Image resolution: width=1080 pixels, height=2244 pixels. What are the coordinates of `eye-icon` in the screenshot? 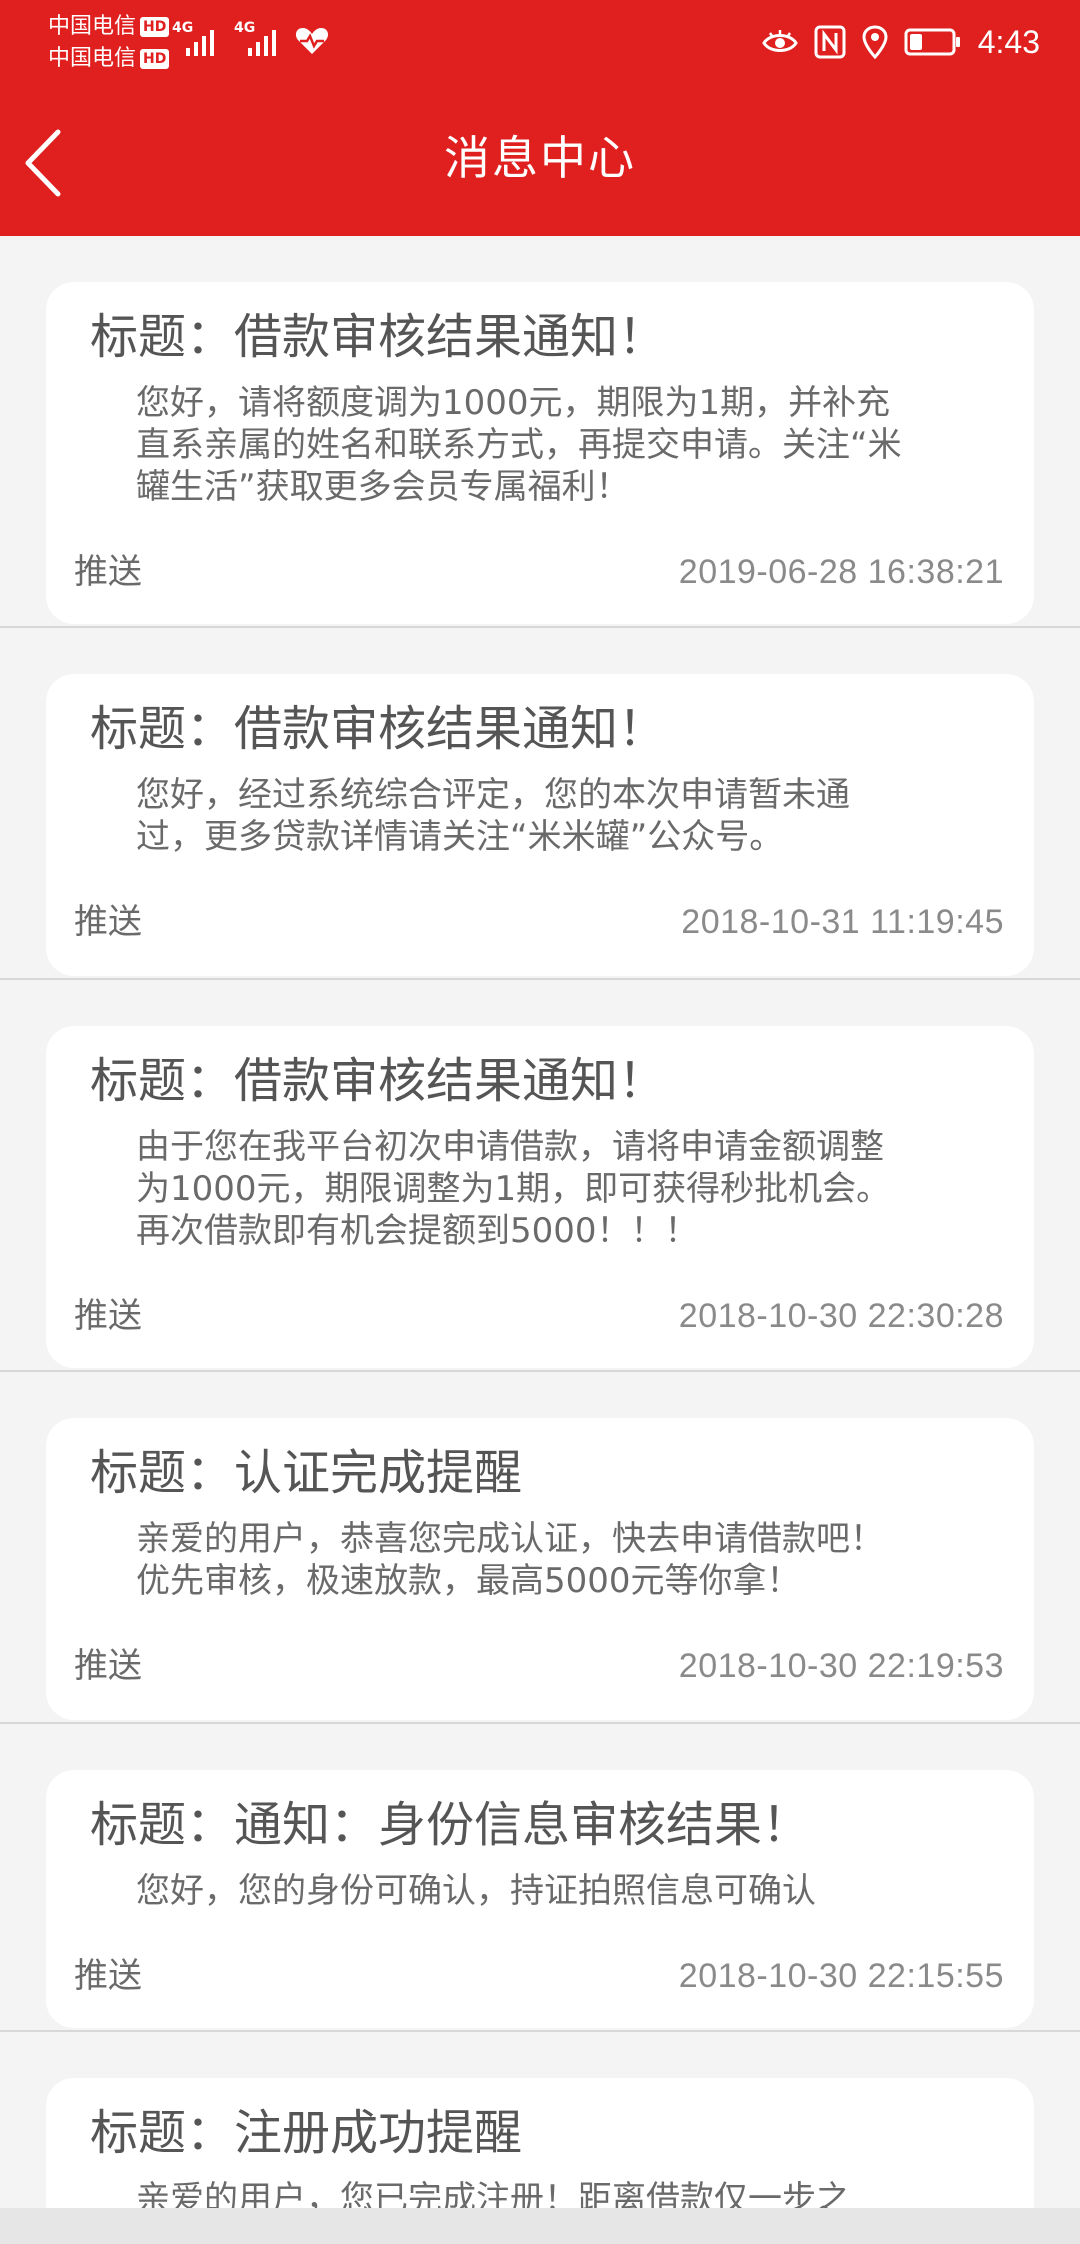 It's located at (779, 41).